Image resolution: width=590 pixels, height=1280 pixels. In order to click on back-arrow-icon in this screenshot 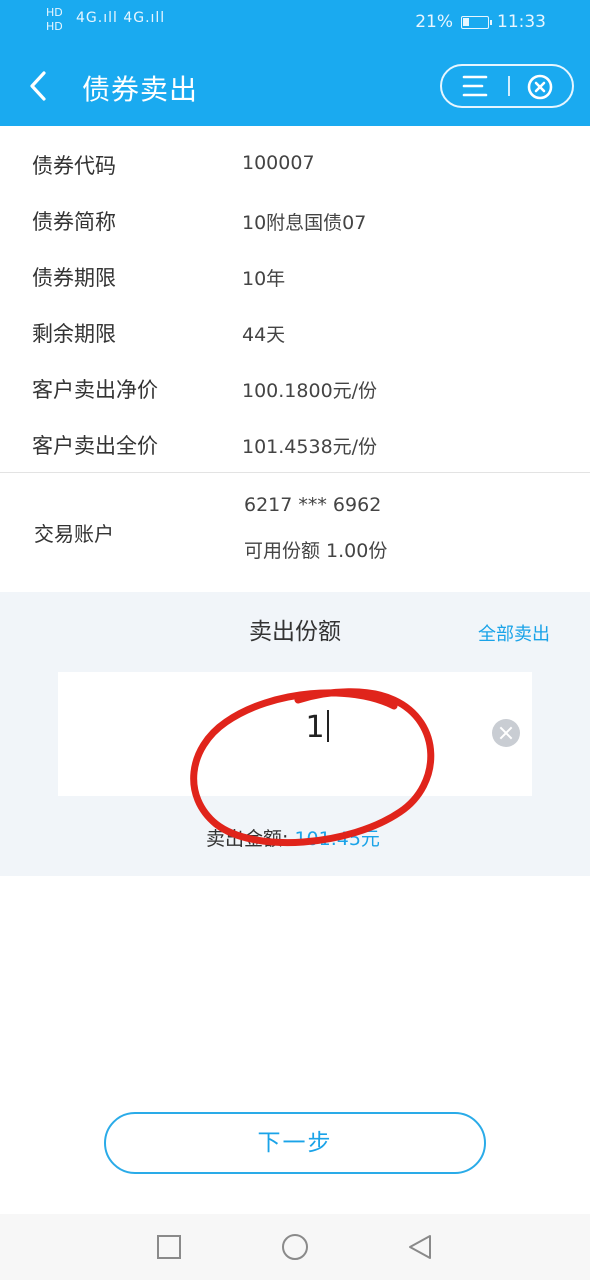, I will do `click(39, 86)`.